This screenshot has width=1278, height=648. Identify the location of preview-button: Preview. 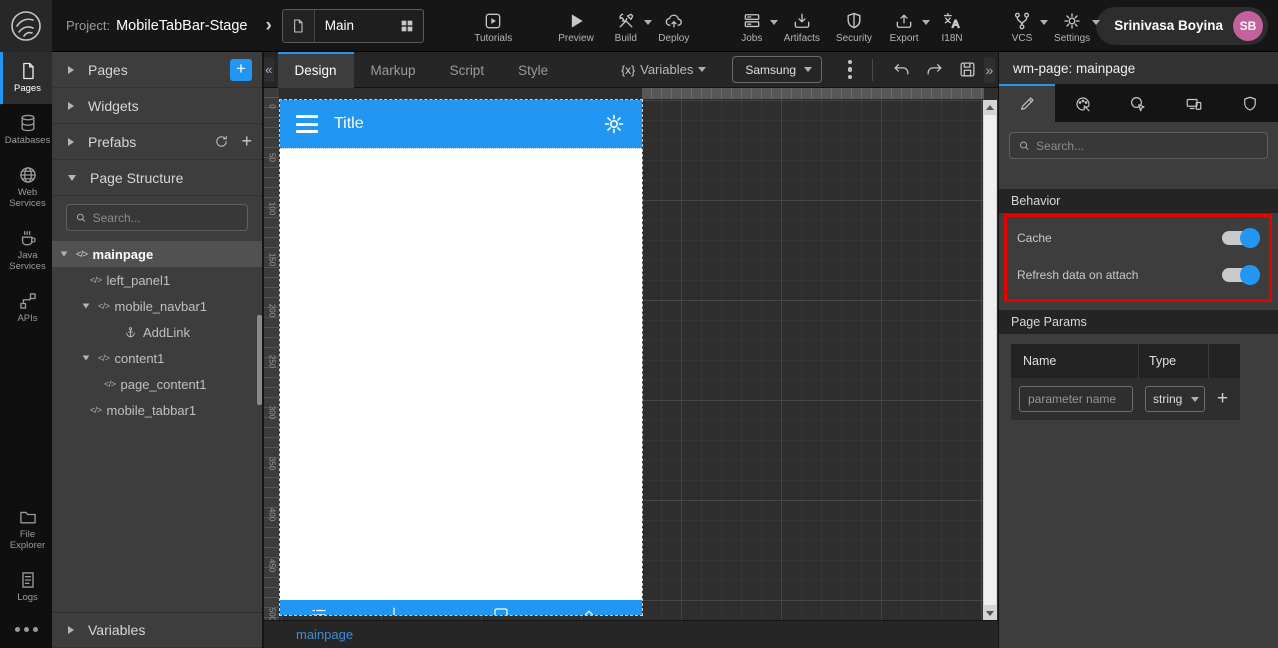
(576, 26).